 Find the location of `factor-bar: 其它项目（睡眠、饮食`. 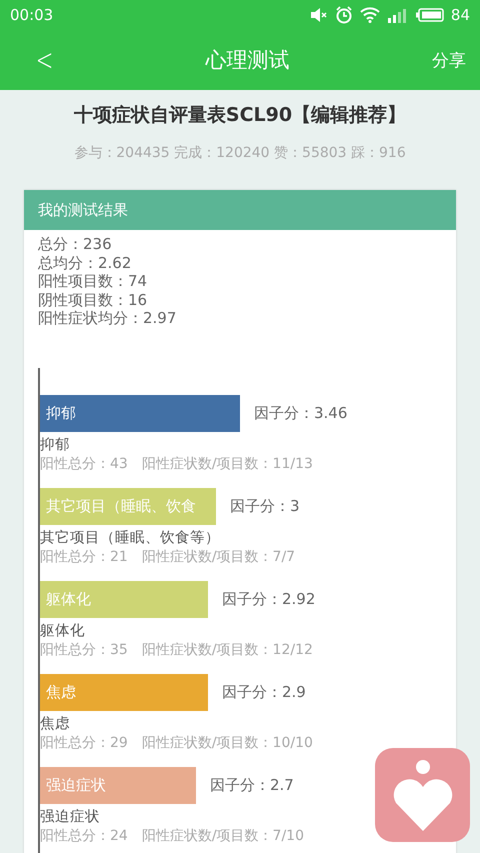

factor-bar: 其它项目（睡眠、饮食 is located at coordinates (128, 506).